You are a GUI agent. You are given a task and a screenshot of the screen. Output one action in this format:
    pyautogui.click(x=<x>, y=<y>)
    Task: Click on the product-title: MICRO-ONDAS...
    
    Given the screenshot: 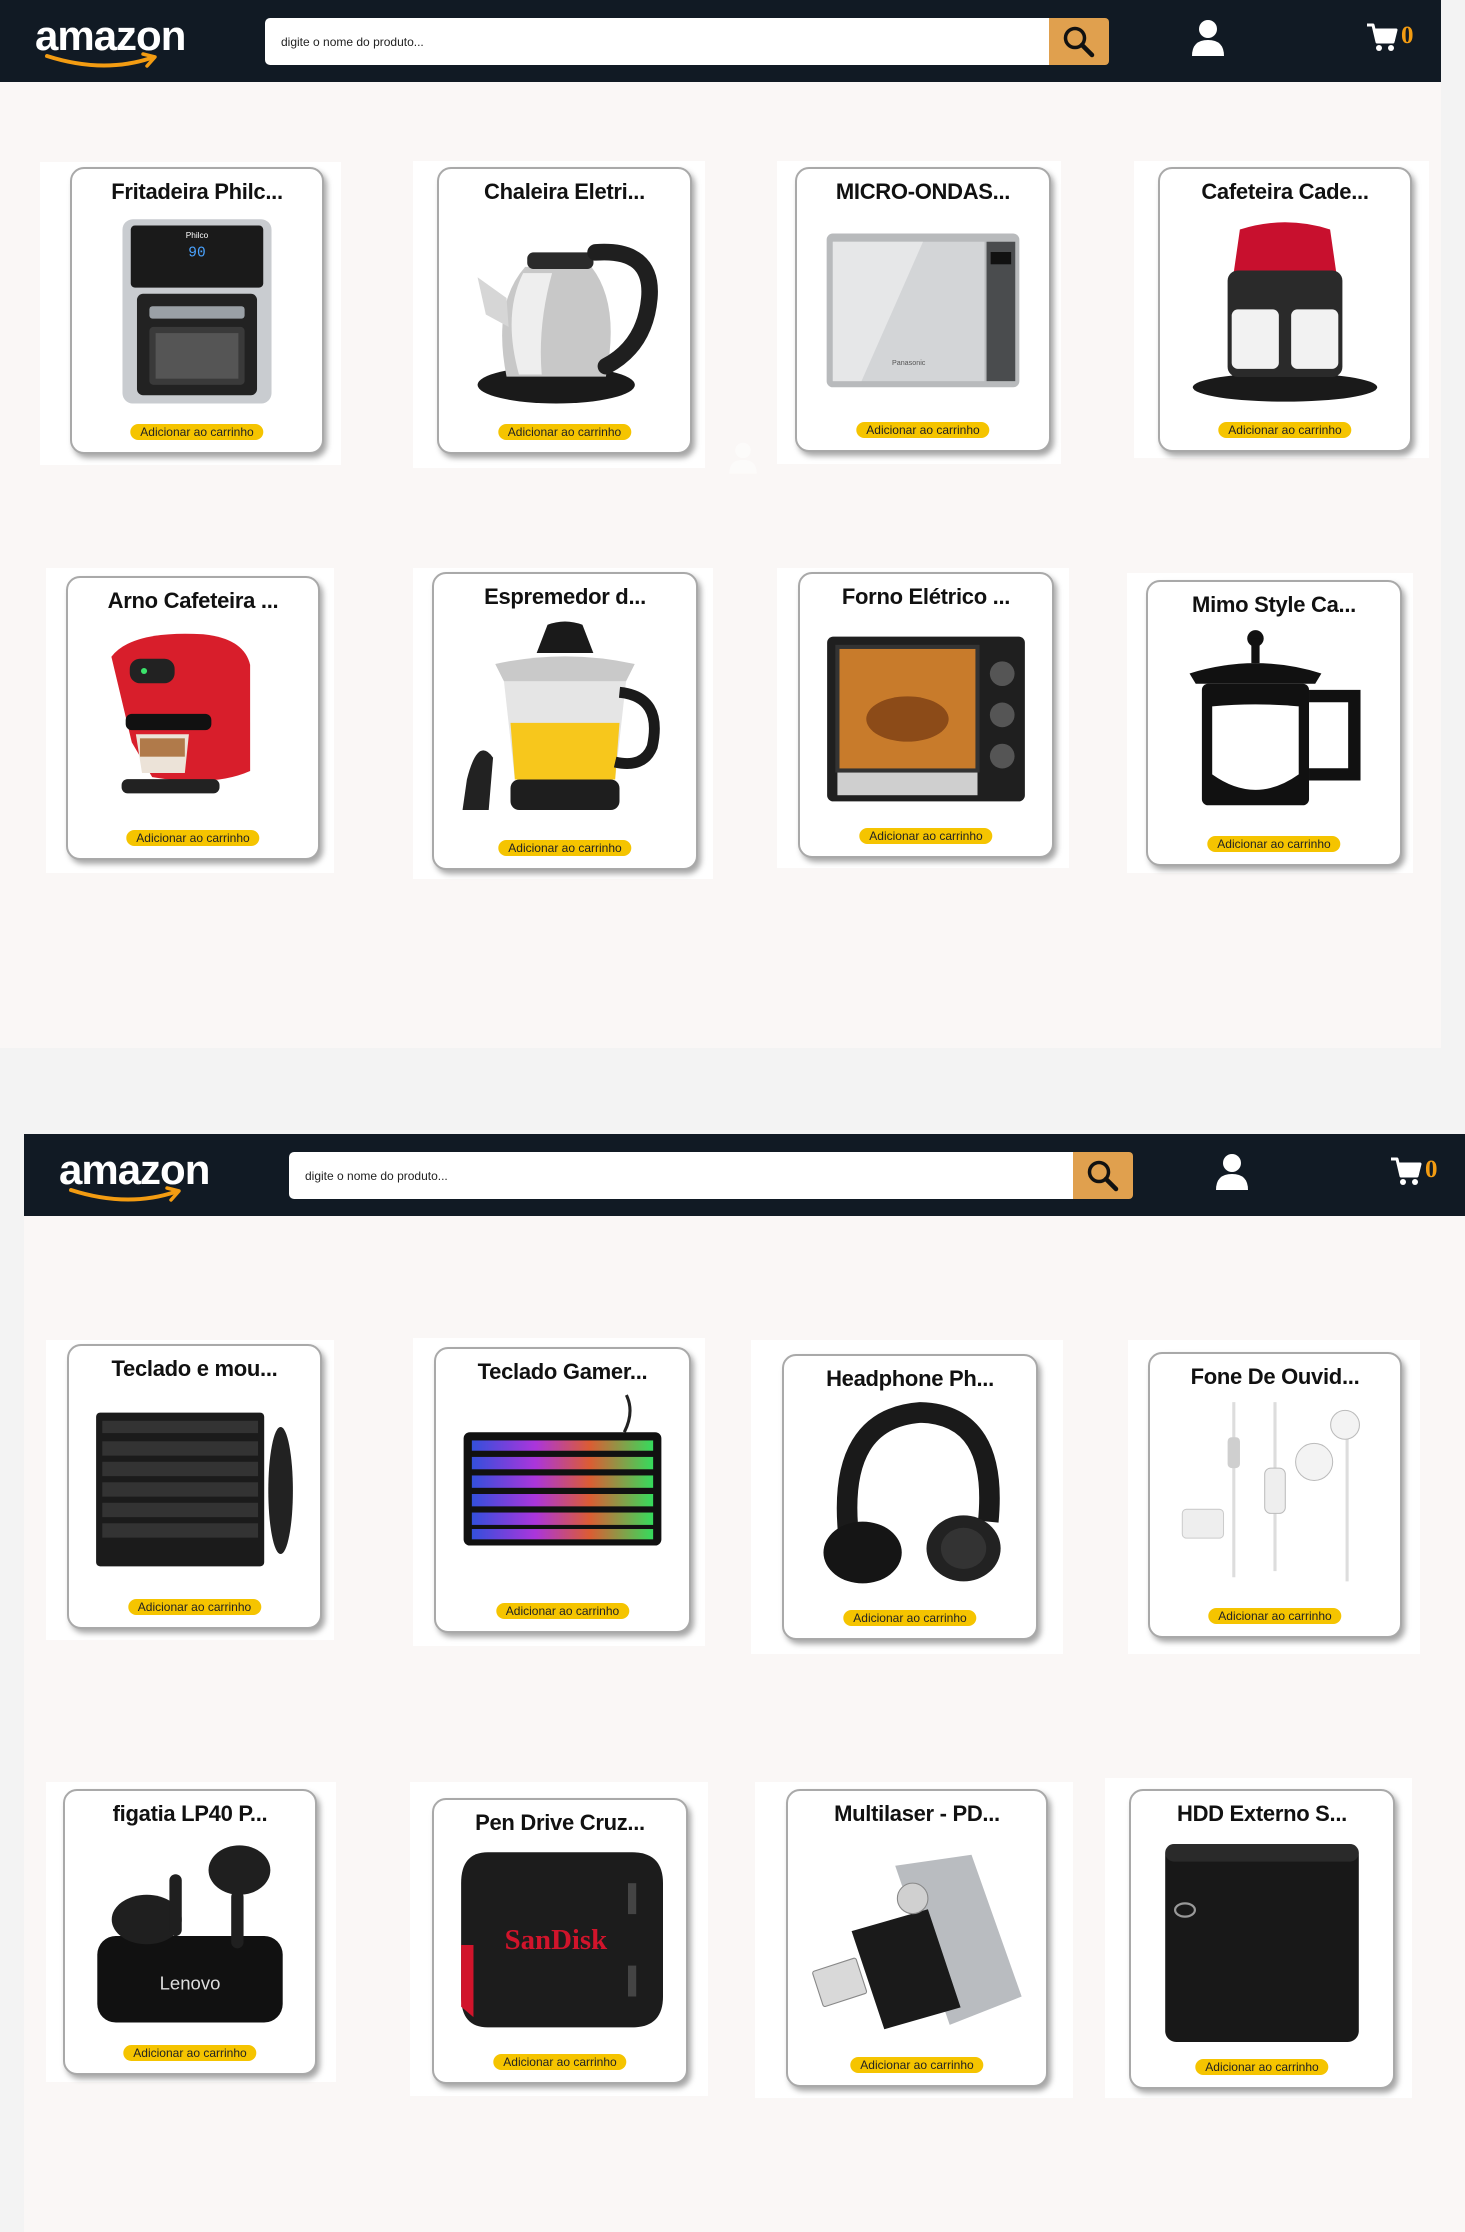 What is the action you would take?
    pyautogui.click(x=923, y=191)
    